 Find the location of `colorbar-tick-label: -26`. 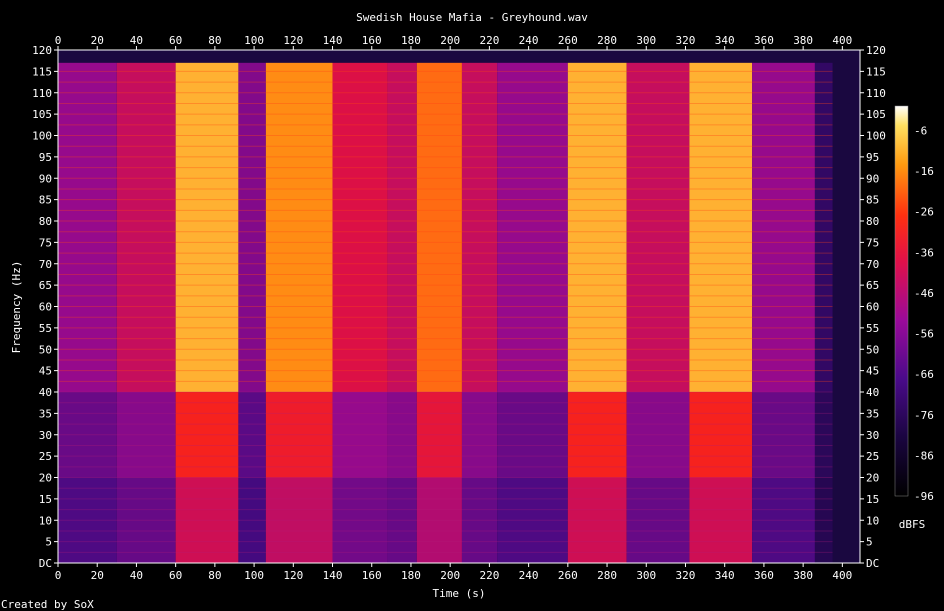

colorbar-tick-label: -26 is located at coordinates (924, 212).